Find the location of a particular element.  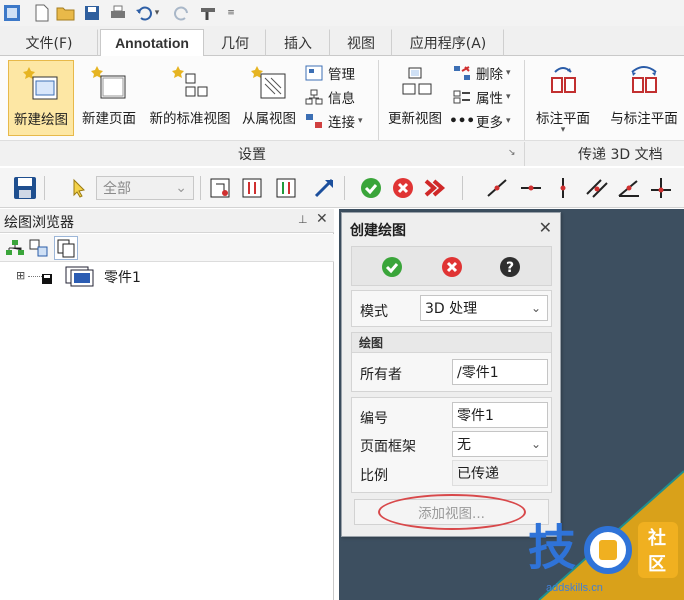

angle-line-icon is located at coordinates (629, 188).